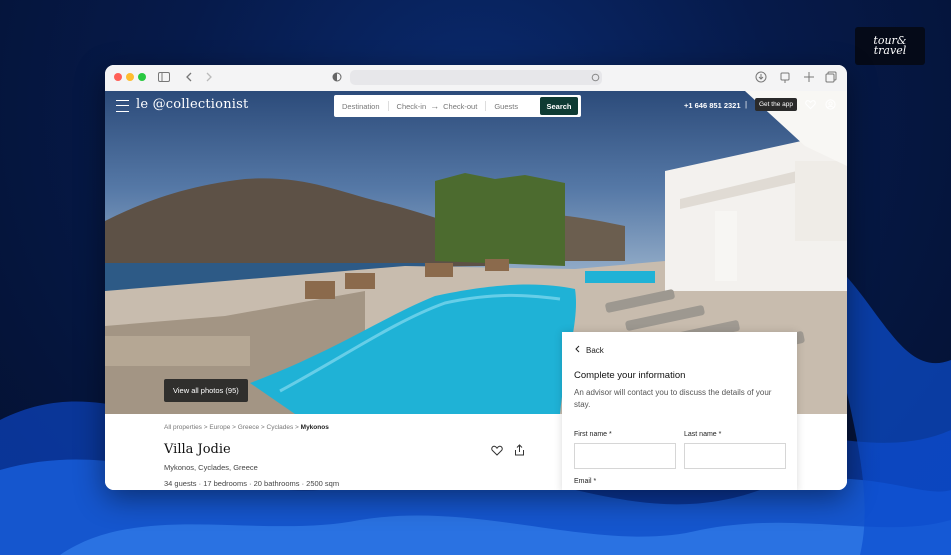 This screenshot has height=555, width=951. What do you see at coordinates (435, 106) in the screenshot?
I see `date-arrow-icon: →` at bounding box center [435, 106].